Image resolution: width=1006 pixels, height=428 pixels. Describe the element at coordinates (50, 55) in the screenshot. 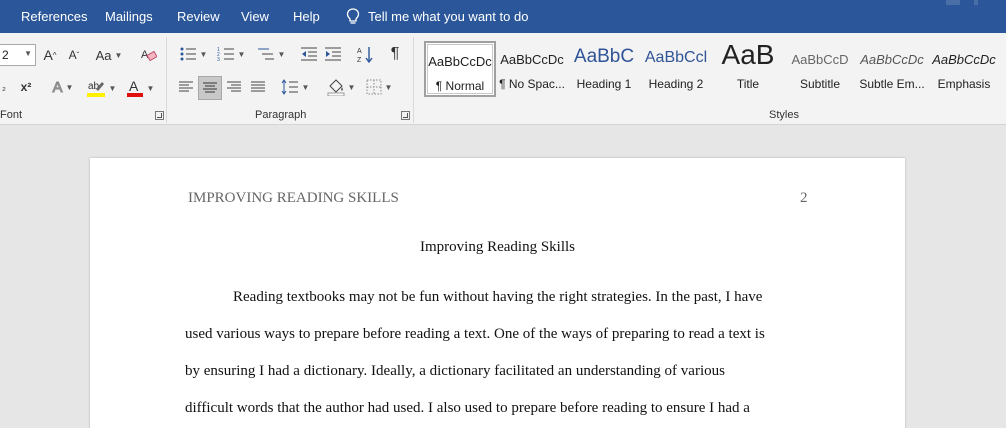

I see `grow-font-button: A ^` at that location.